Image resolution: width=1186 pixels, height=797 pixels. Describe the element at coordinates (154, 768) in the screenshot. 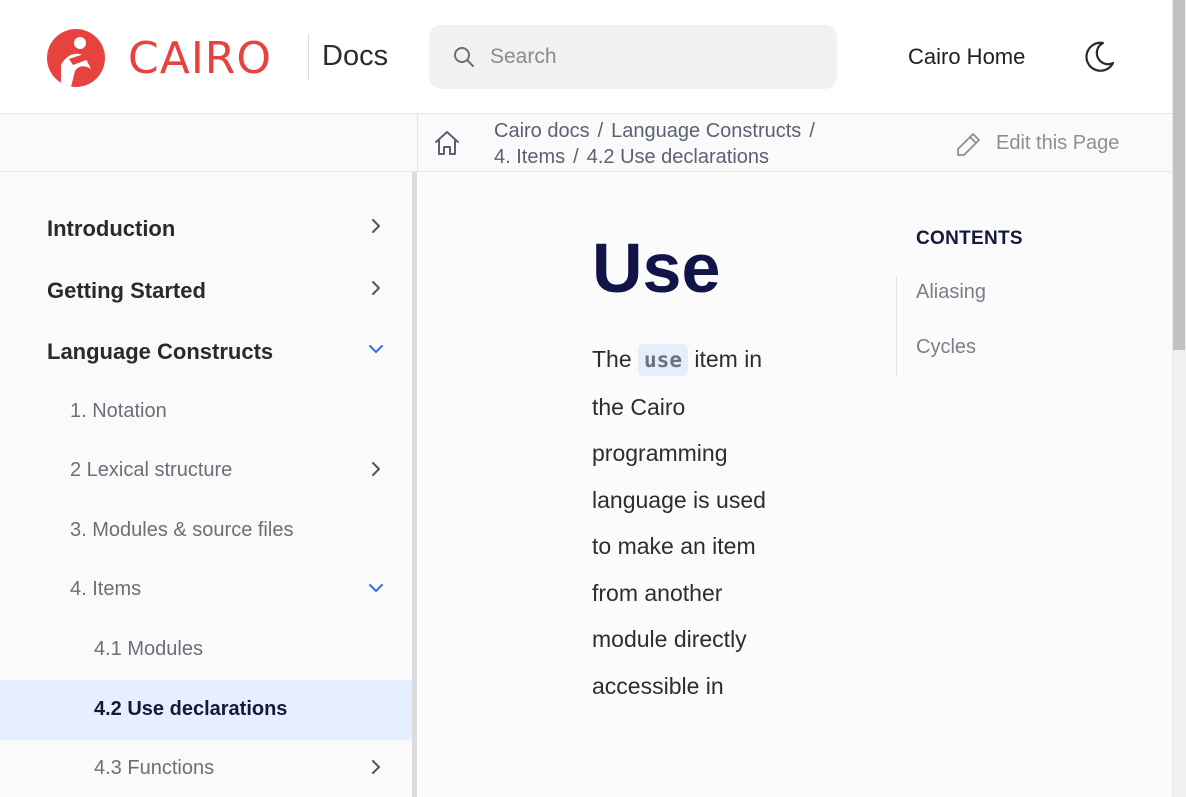

I see `sidebar-item-label: 4.3 Functions` at that location.